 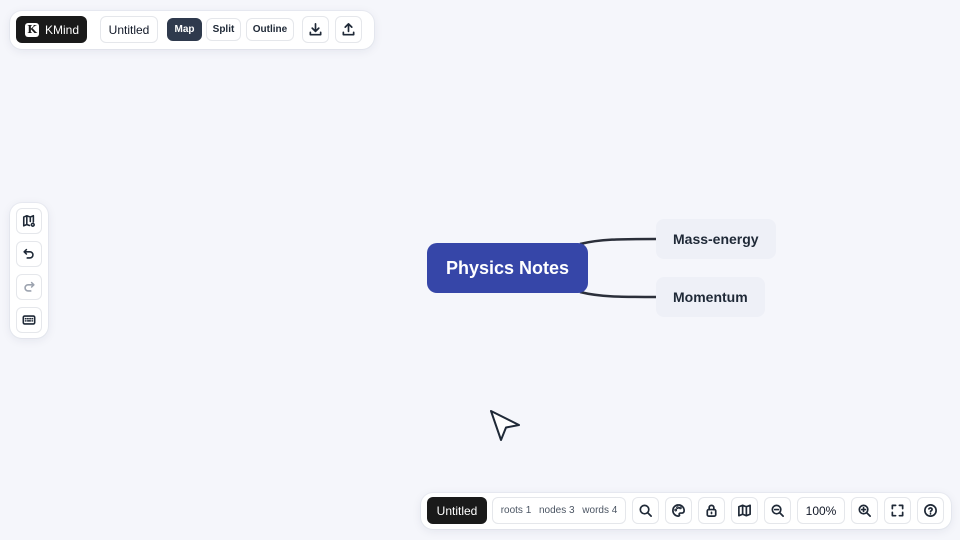 I want to click on upload-button, so click(x=348, y=29).